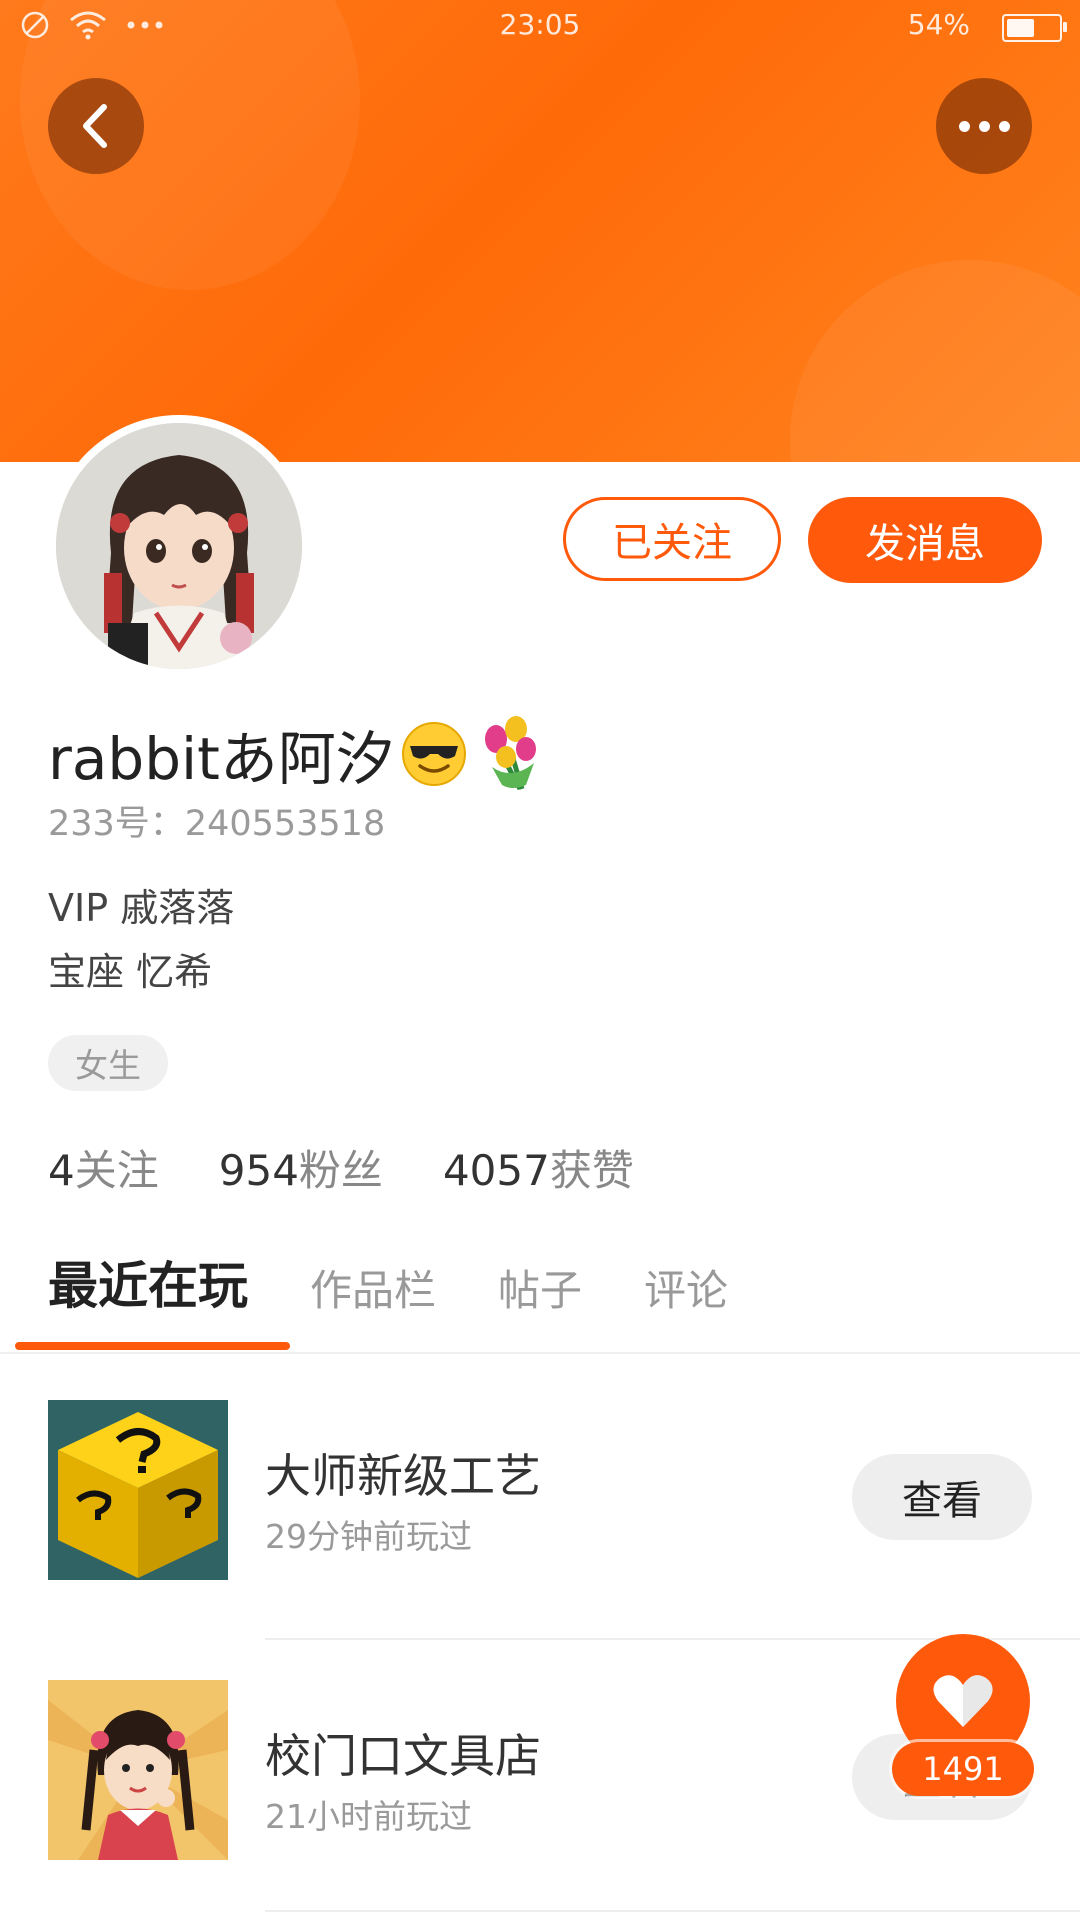  I want to click on more-options-button, so click(984, 126).